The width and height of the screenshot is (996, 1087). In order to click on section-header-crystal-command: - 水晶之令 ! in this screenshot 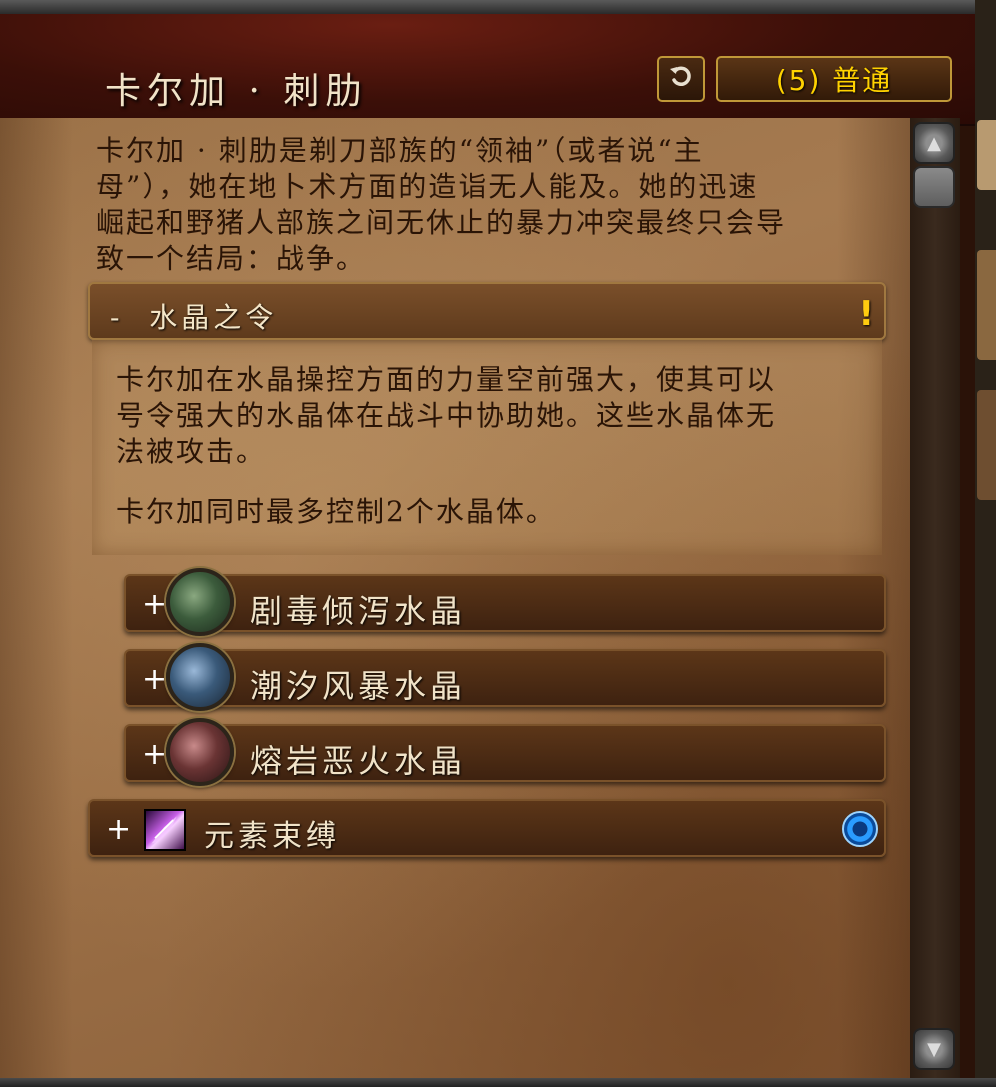, I will do `click(487, 311)`.